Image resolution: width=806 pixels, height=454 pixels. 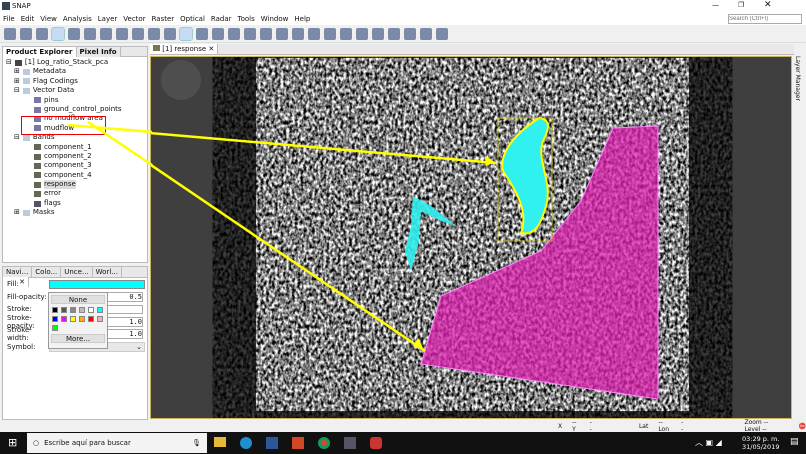 What do you see at coordinates (324, 443) in the screenshot?
I see `chrome-icon` at bounding box center [324, 443].